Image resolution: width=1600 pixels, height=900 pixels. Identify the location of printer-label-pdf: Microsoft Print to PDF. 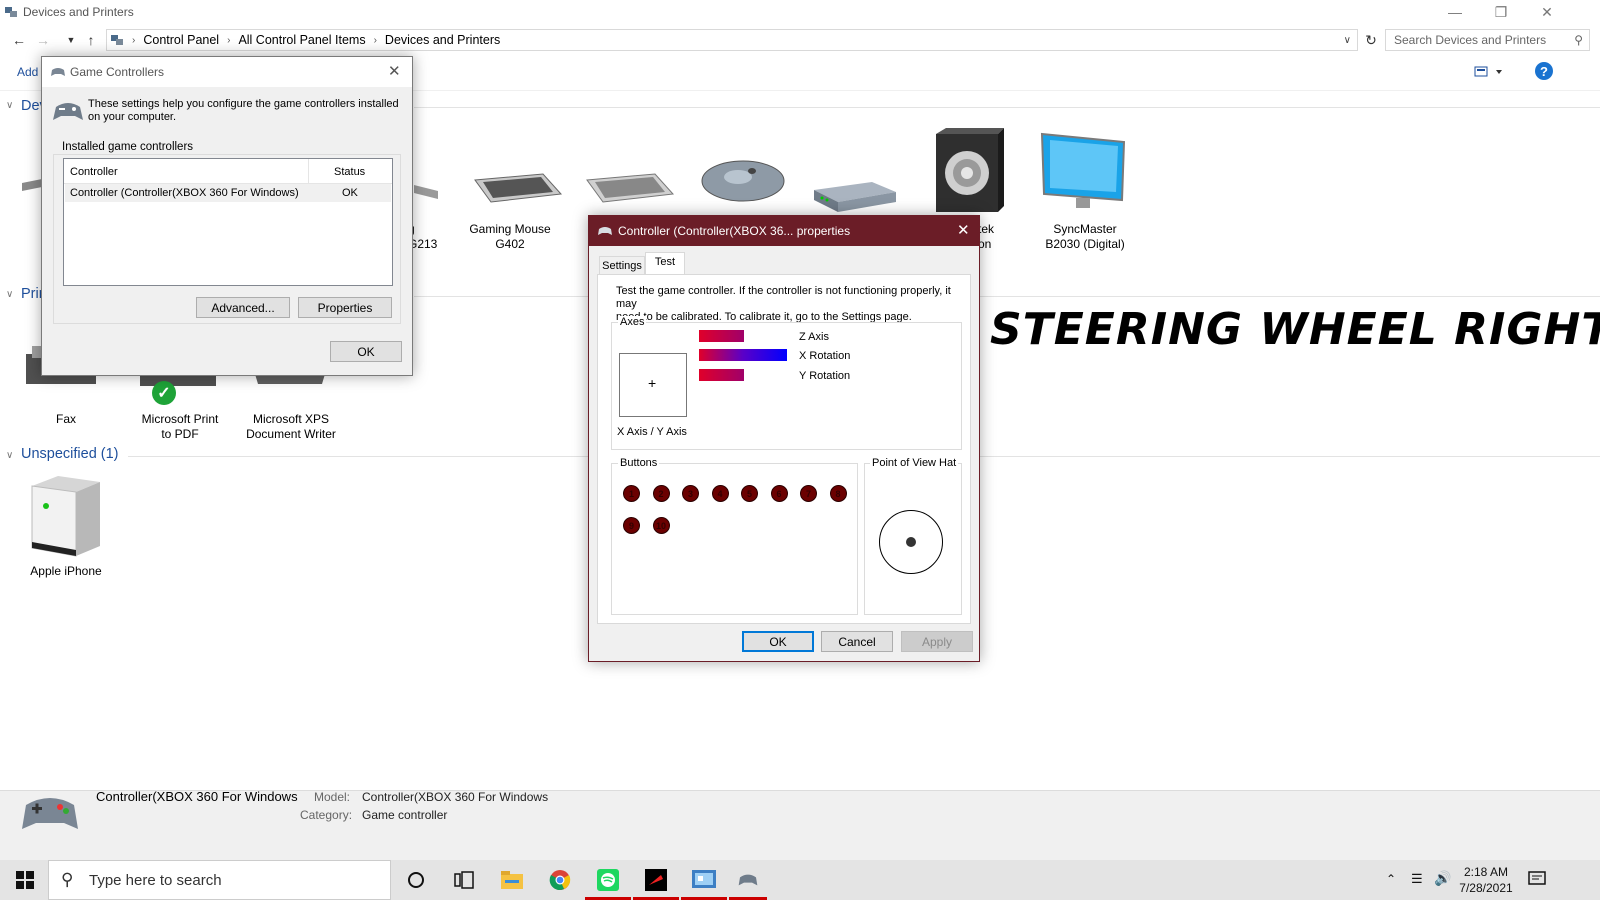
(180, 427).